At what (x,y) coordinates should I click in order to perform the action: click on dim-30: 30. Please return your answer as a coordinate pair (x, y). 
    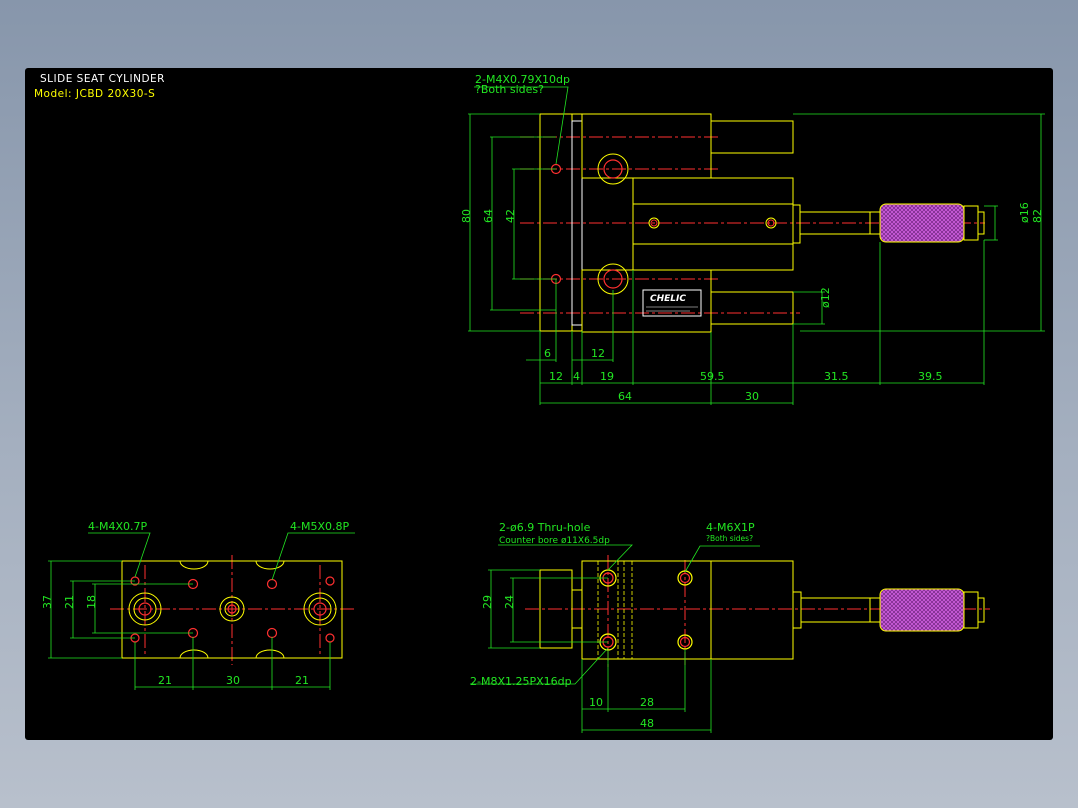
    Looking at the image, I should click on (752, 396).